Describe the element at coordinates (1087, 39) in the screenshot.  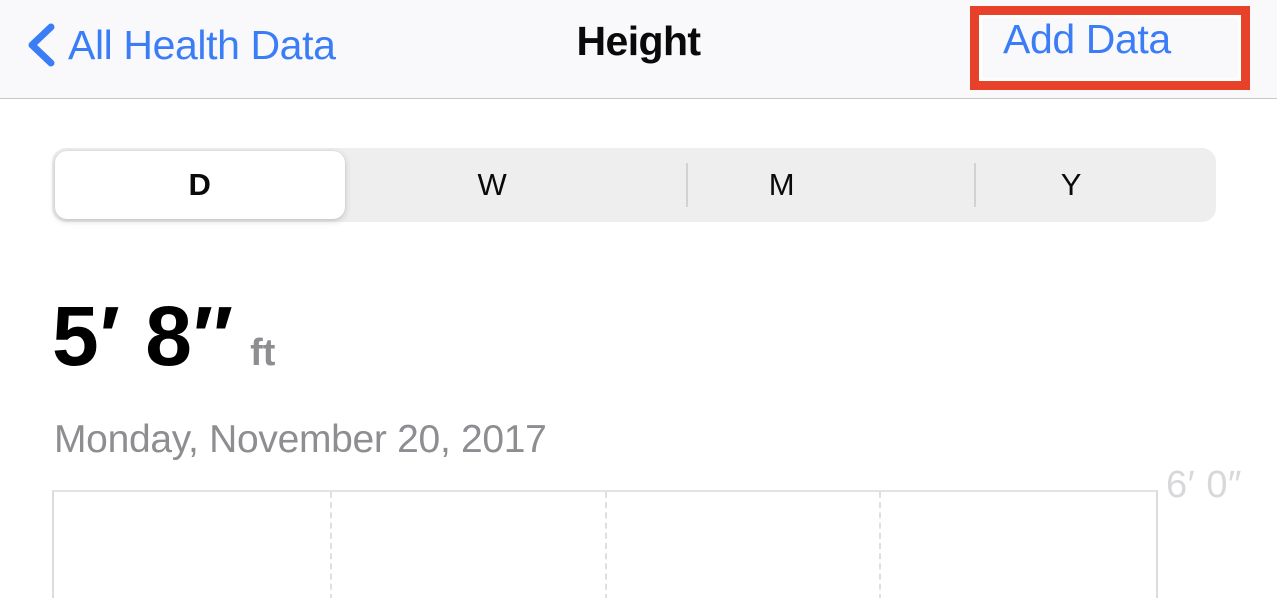
I see `add-data-button: Add Data` at that location.